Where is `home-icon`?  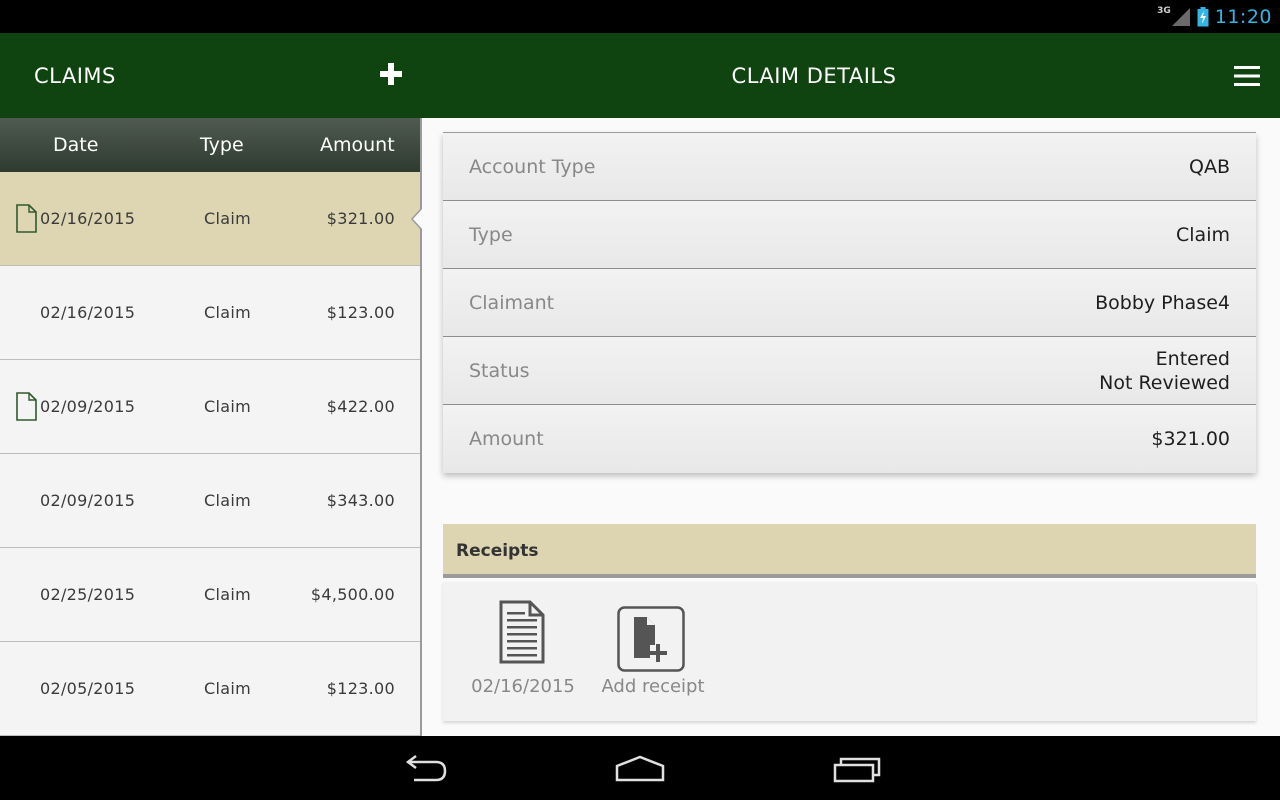 home-icon is located at coordinates (640, 769).